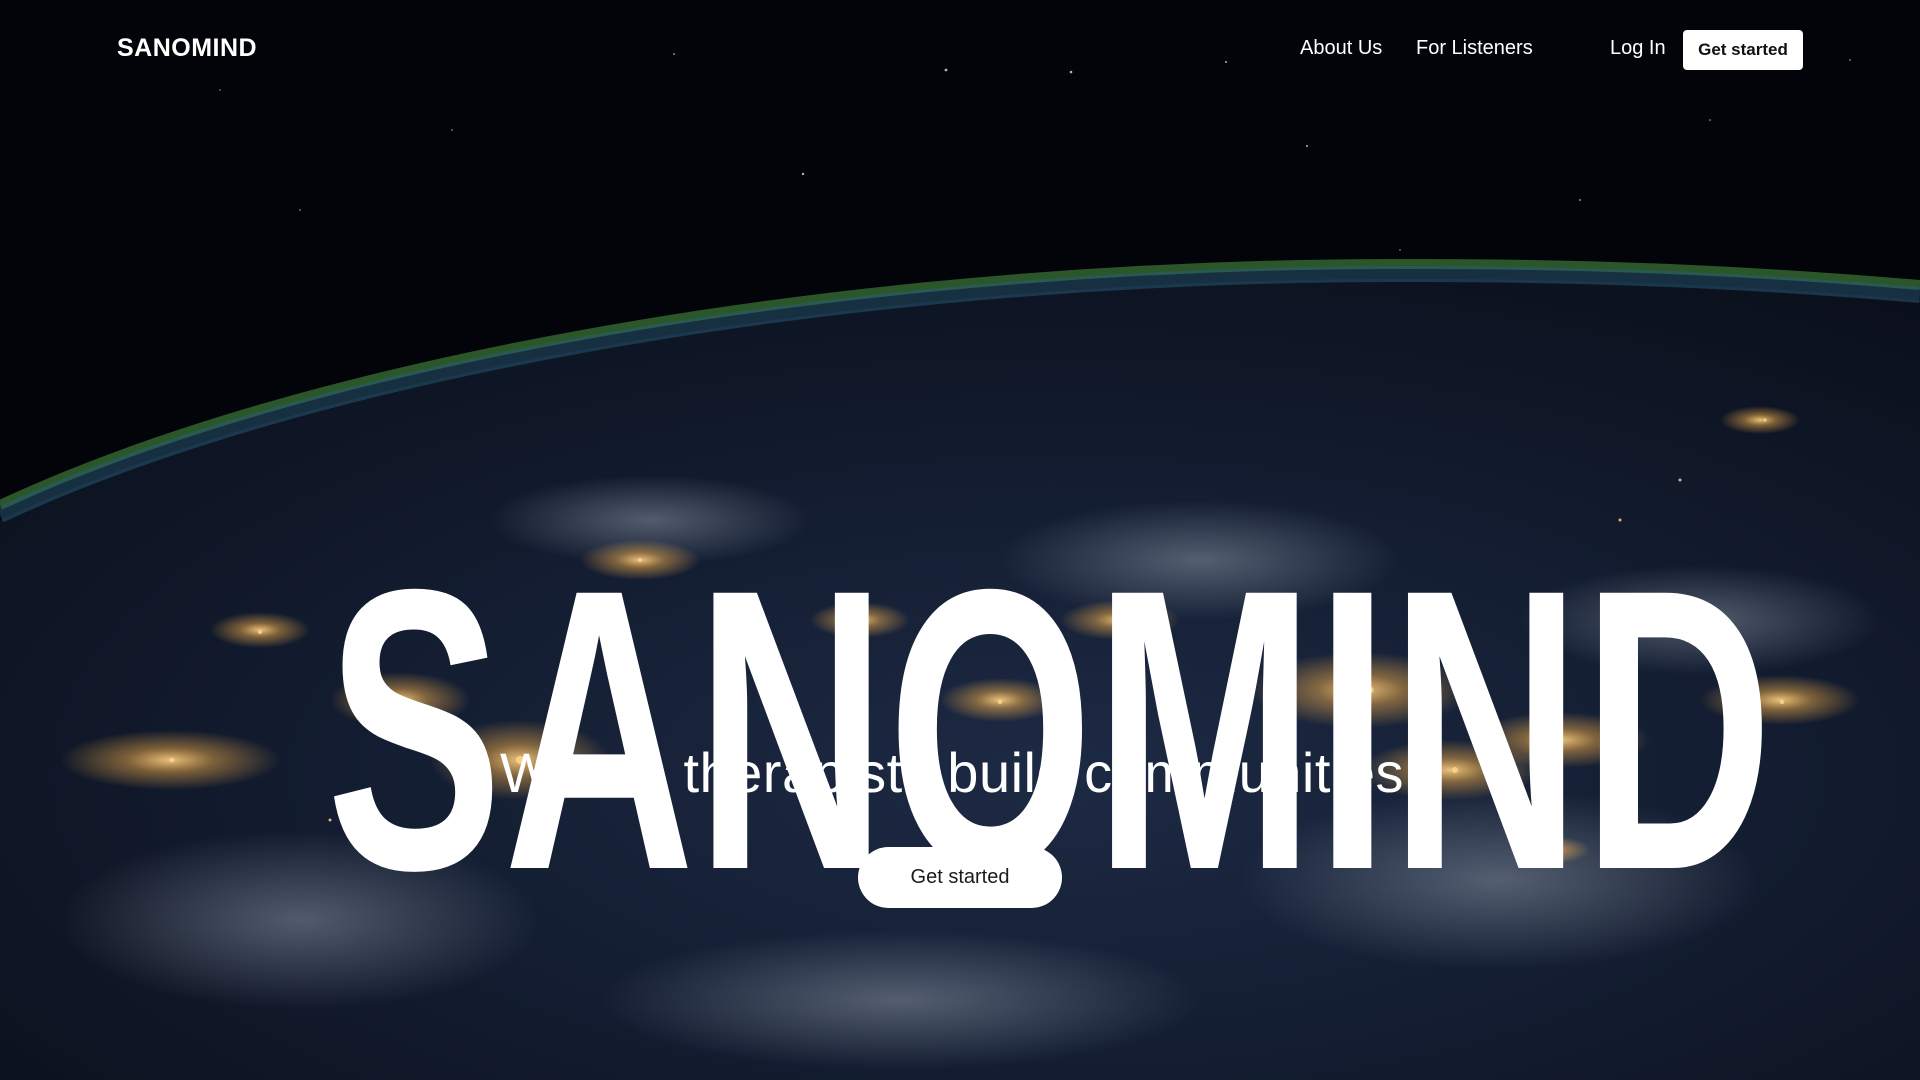  Describe the element at coordinates (960, 772) in the screenshot. I see `hero-subtitle: Where therapists build communities.` at that location.